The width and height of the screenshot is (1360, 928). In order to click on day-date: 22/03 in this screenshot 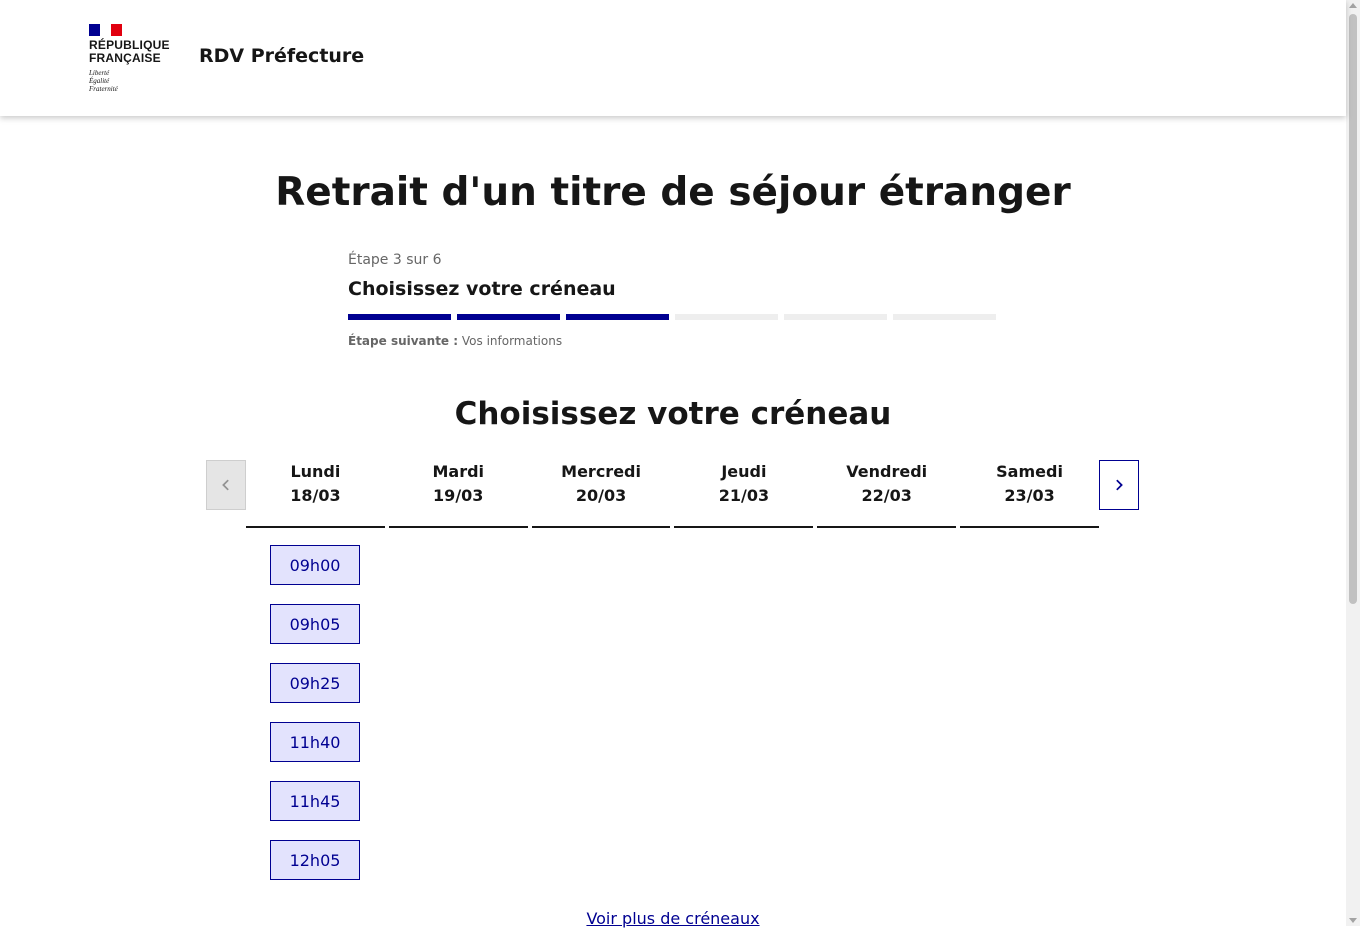, I will do `click(886, 495)`.